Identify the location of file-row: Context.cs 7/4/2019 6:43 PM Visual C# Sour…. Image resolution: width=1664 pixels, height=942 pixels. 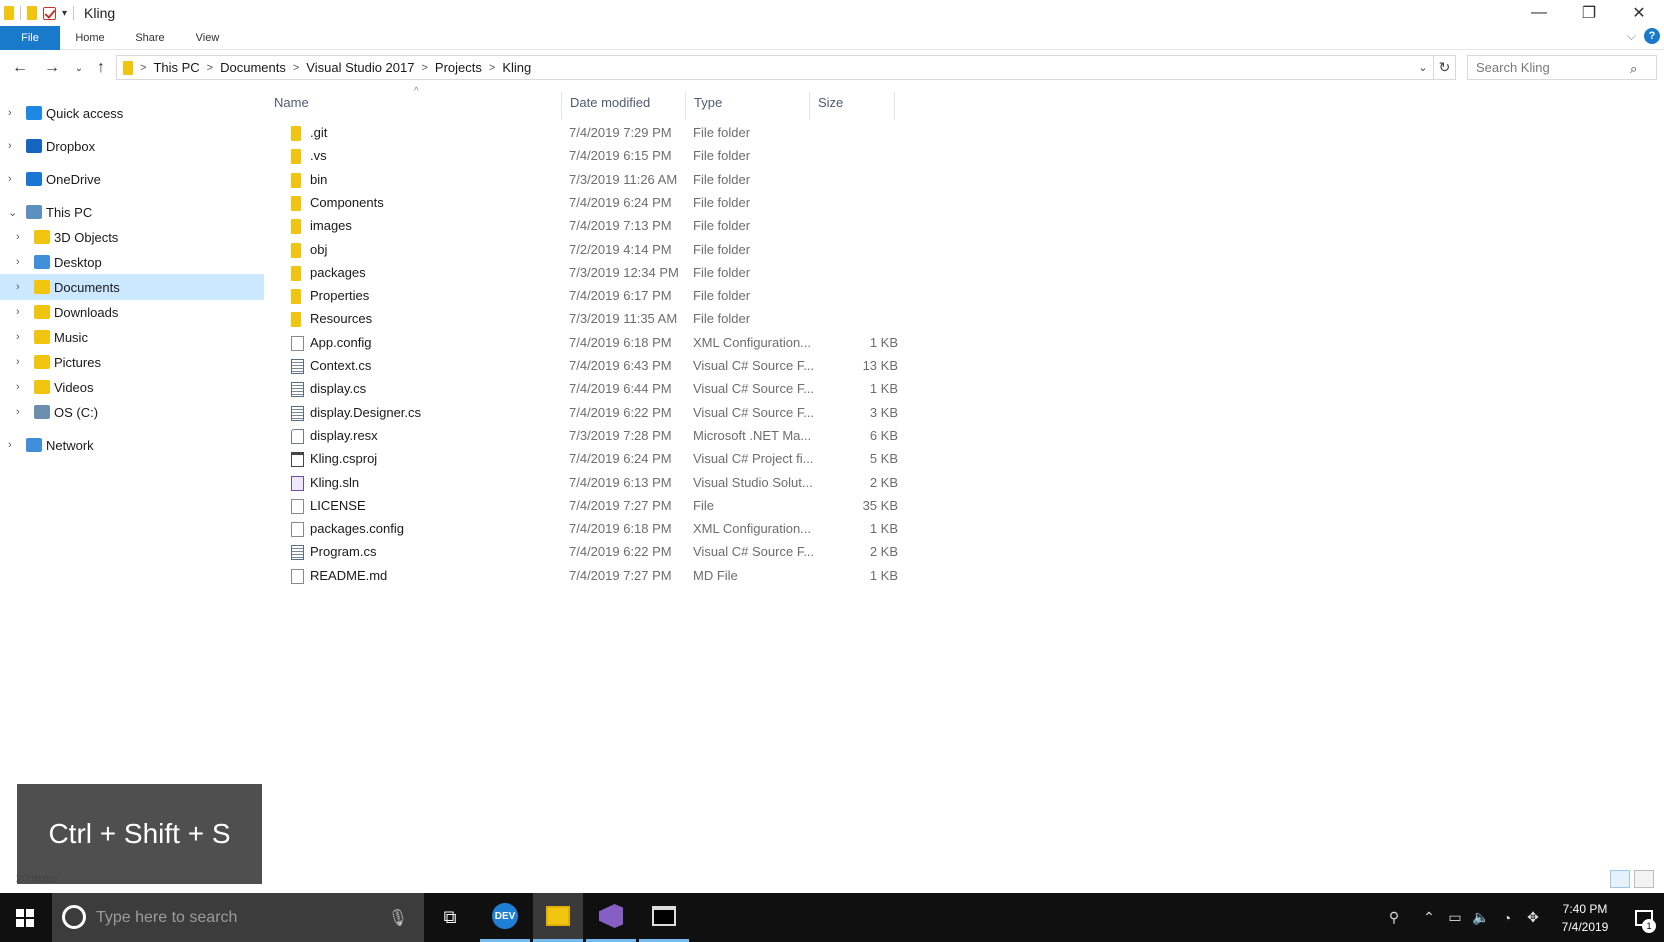
(586, 366).